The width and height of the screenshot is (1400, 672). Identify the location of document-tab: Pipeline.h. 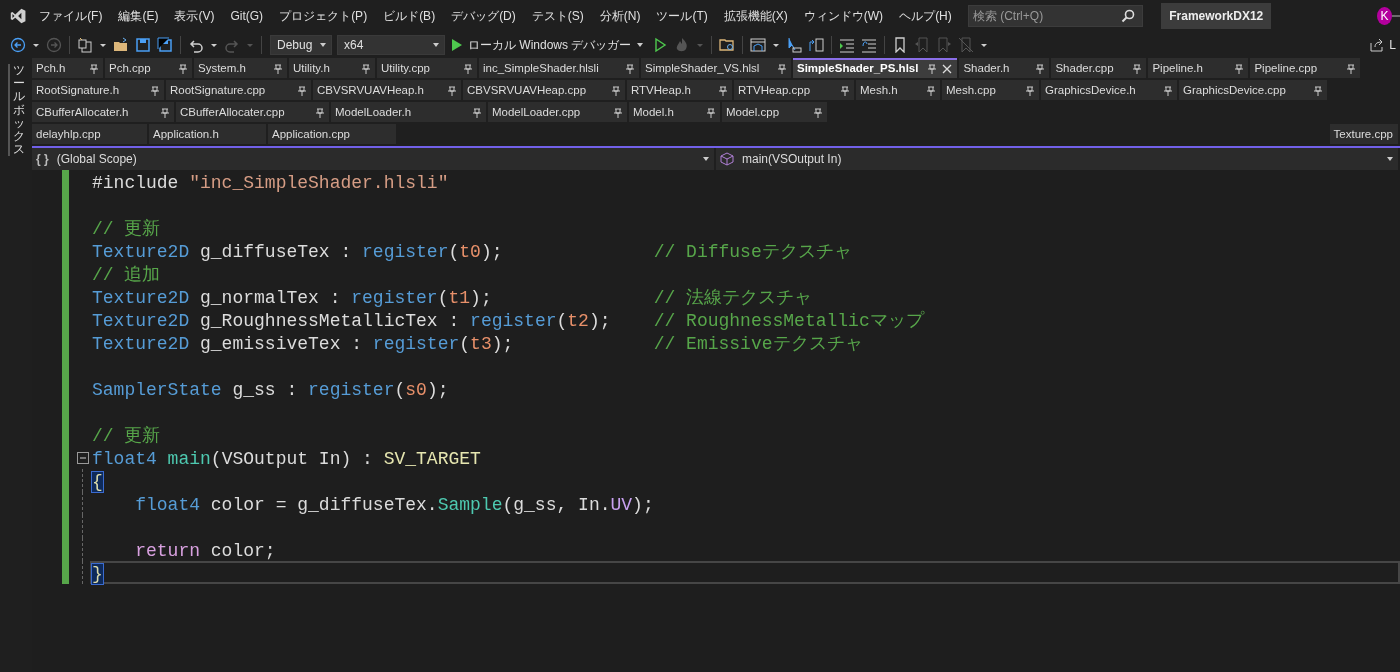
(1198, 68).